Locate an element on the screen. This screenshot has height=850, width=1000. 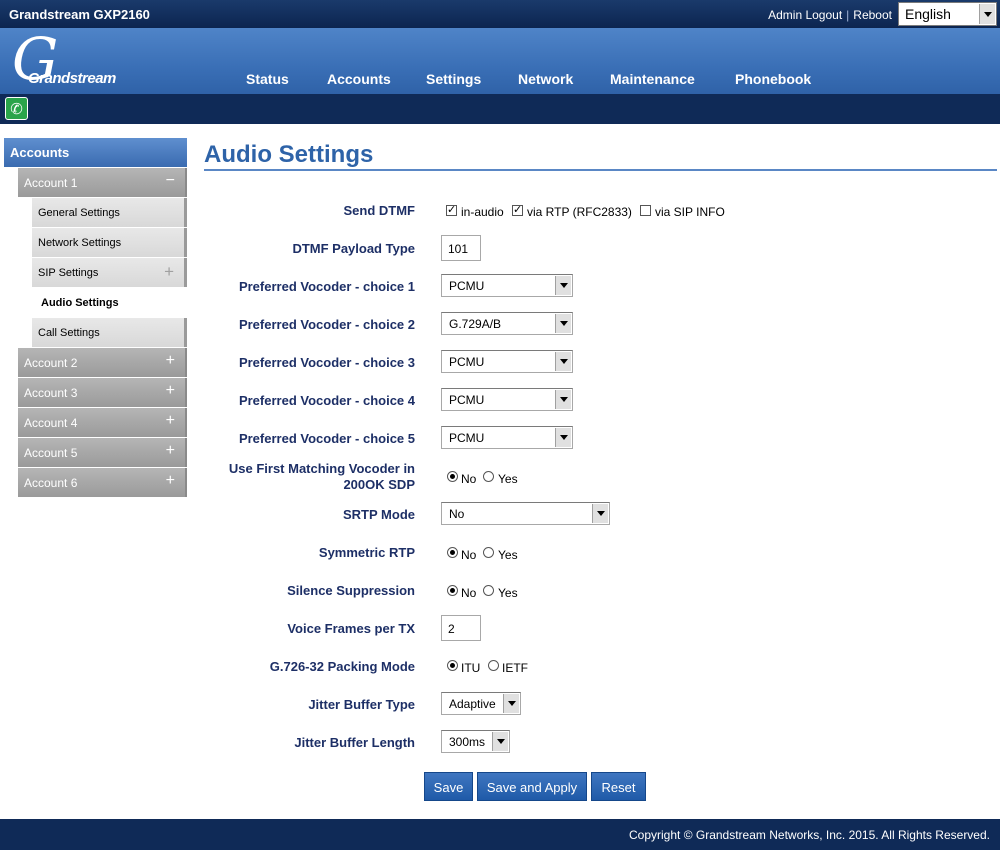
first-matching-yes-label: Yes is located at coordinates (508, 479).